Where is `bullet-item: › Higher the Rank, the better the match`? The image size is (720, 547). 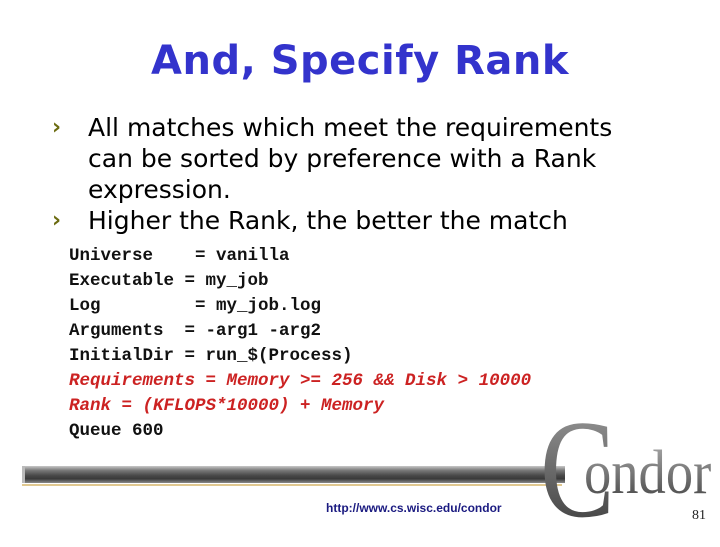 bullet-item: › Higher the Rank, the better the match is located at coordinates (372, 220).